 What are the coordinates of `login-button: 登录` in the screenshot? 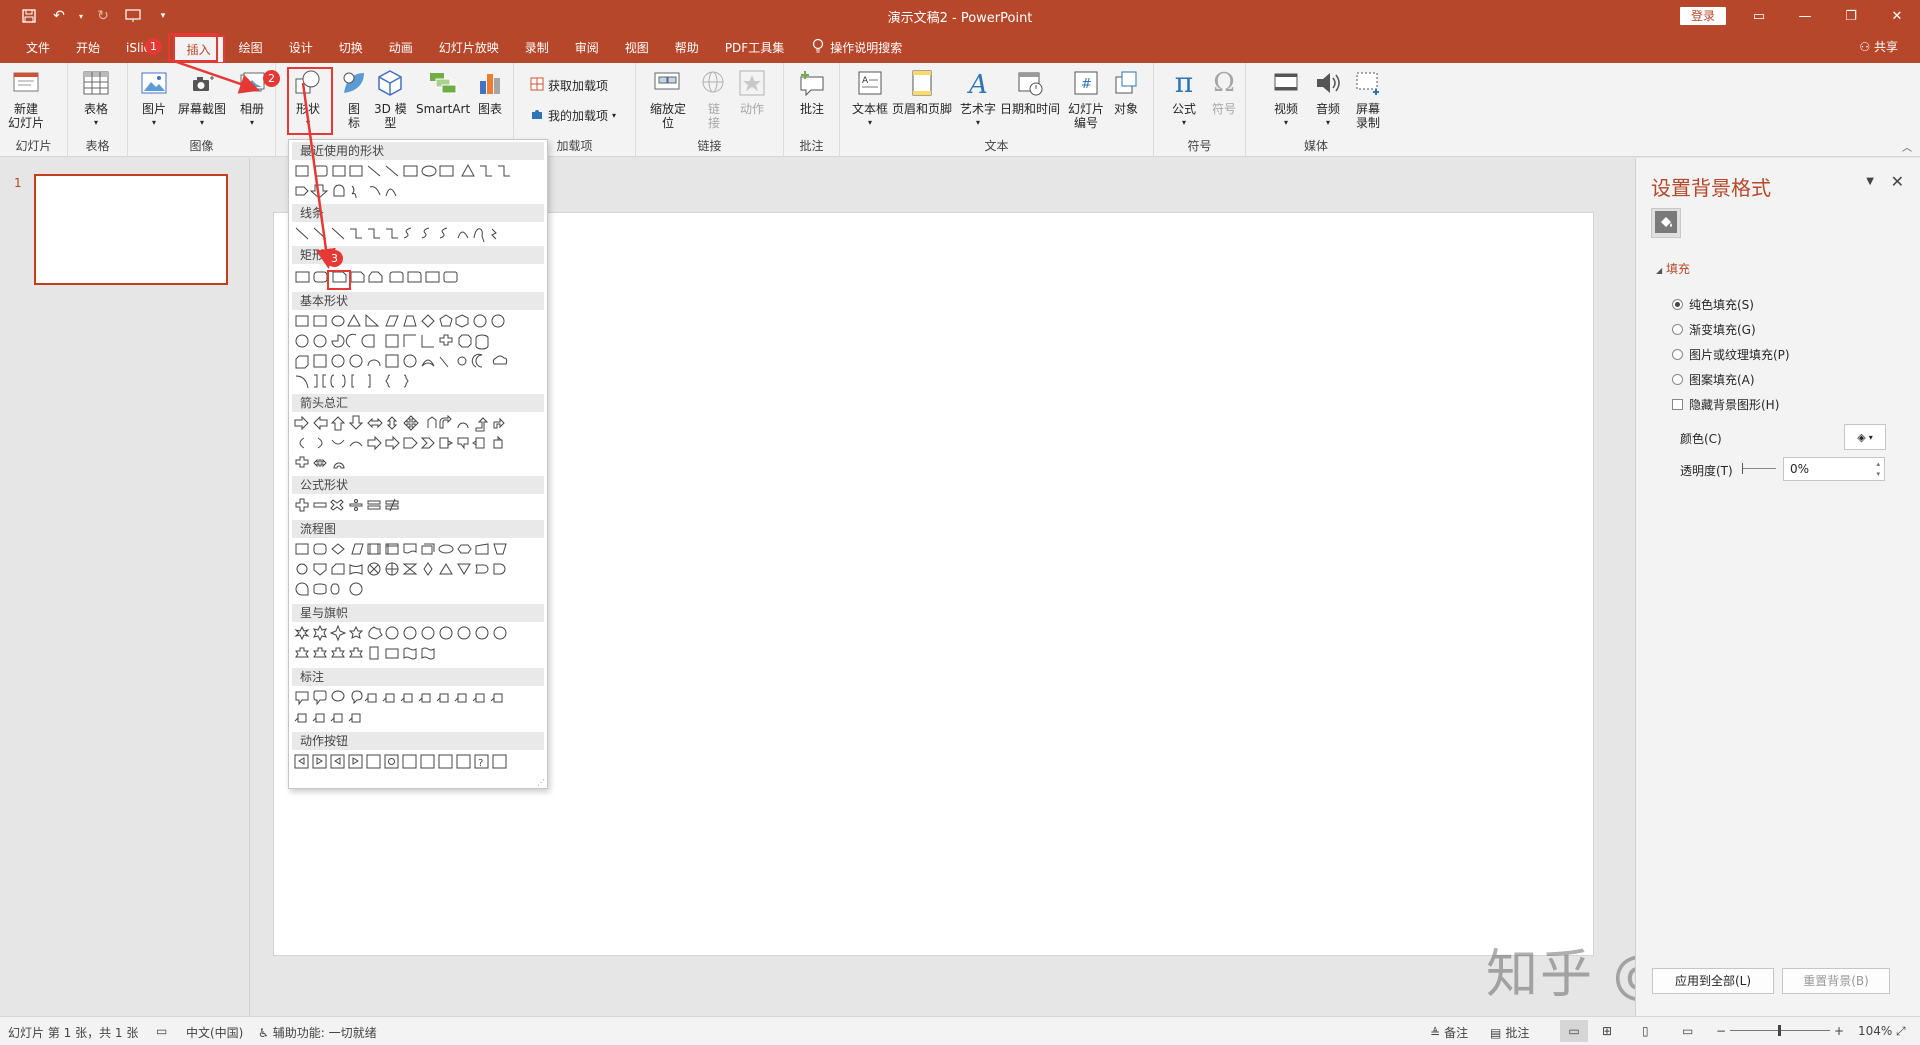 It's located at (1703, 16).